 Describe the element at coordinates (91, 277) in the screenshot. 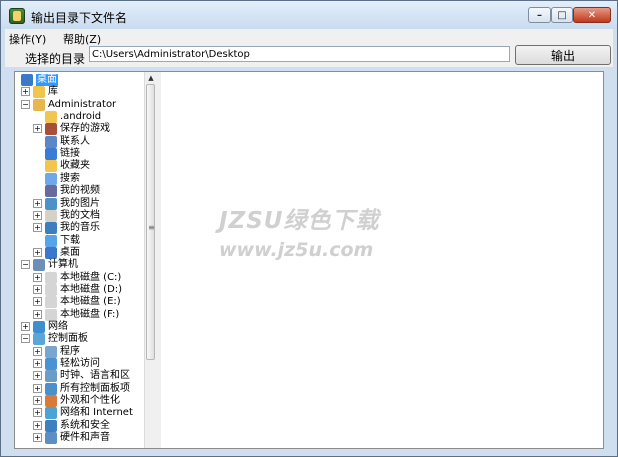

I see `tree-node-label: 本地磁盘 (C:)` at that location.